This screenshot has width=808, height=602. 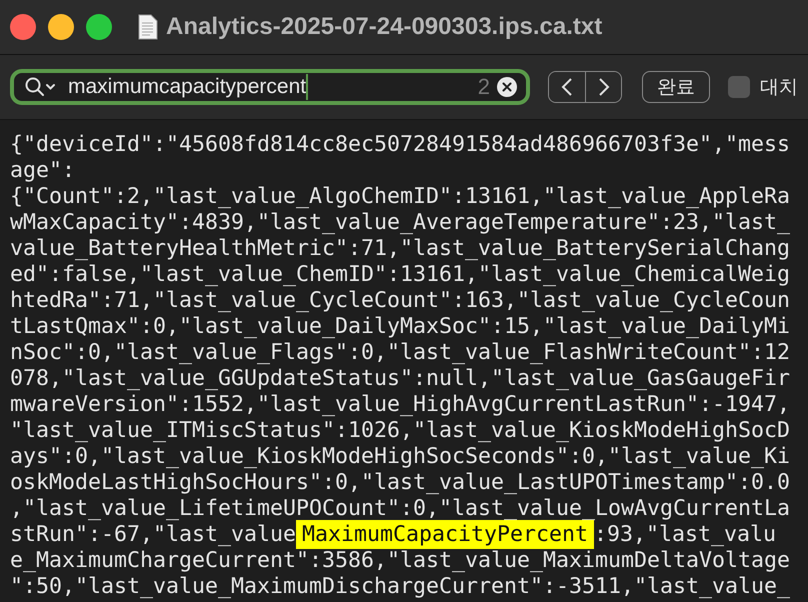 What do you see at coordinates (99, 27) in the screenshot?
I see `zoom-button` at bounding box center [99, 27].